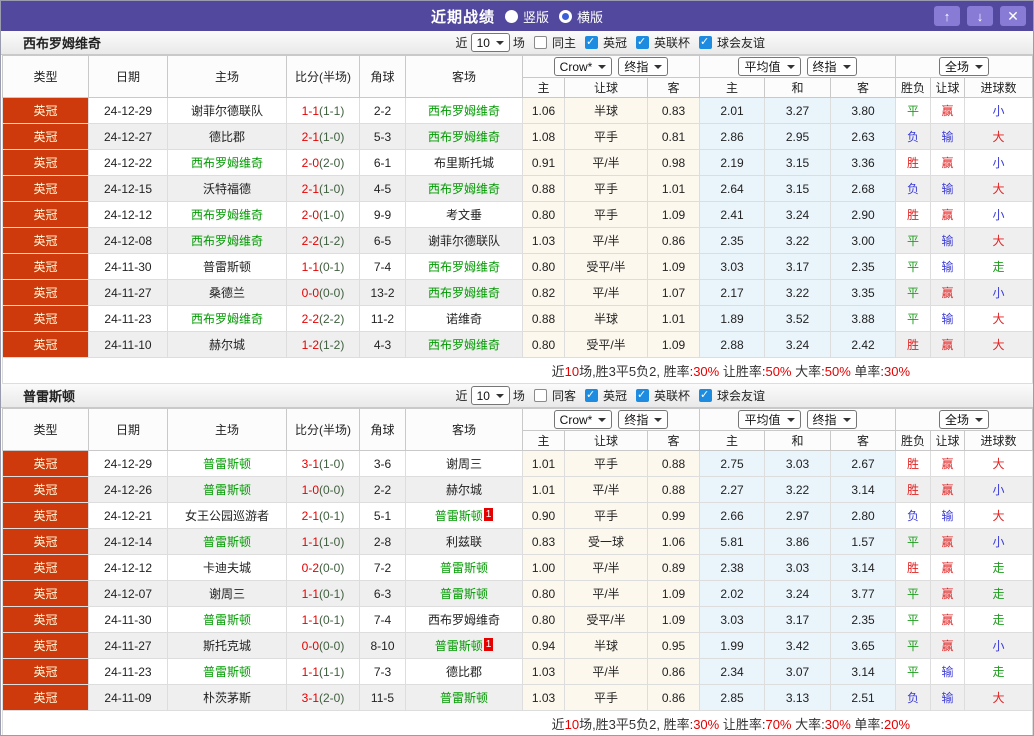 This screenshot has height=736, width=1034. Describe the element at coordinates (310, 515) in the screenshot. I see `fulltime-score: 2-1` at that location.